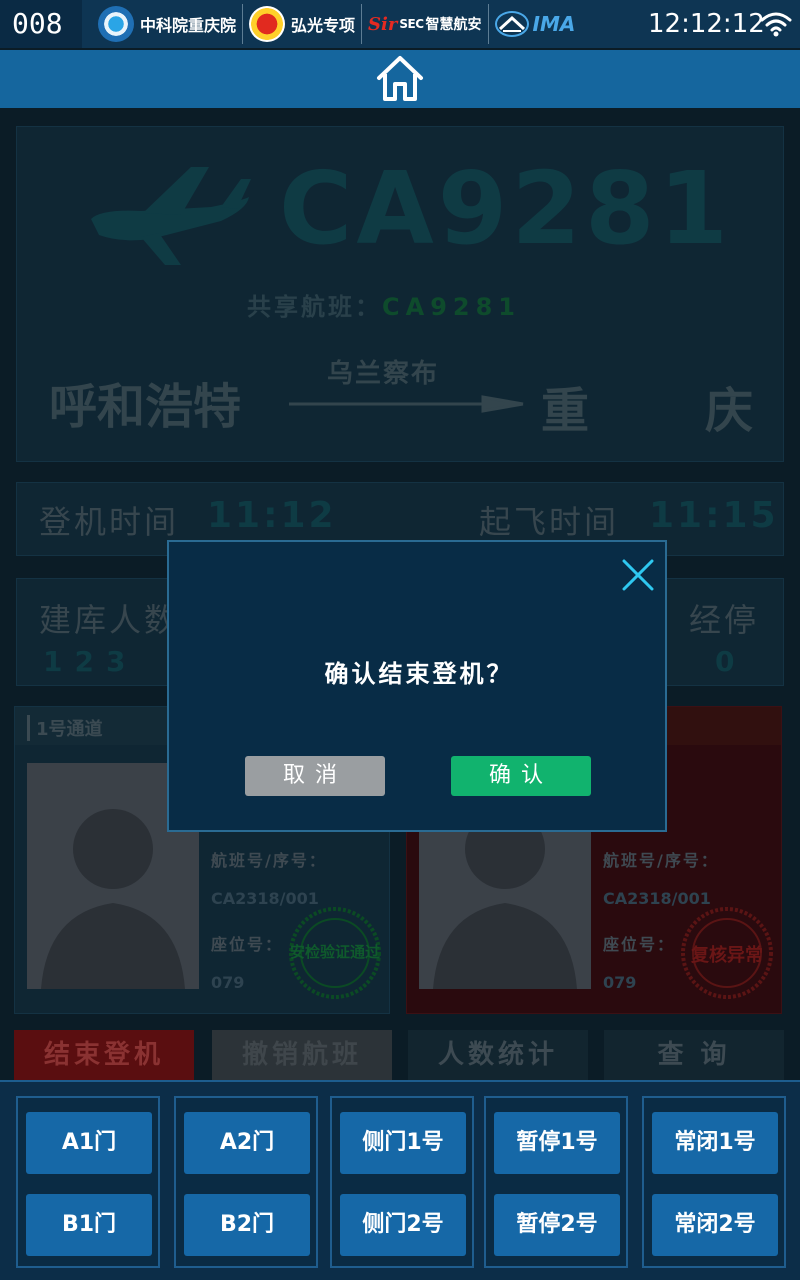 Image resolution: width=800 pixels, height=1280 pixels. I want to click on hongguang-logo-icon, so click(267, 24).